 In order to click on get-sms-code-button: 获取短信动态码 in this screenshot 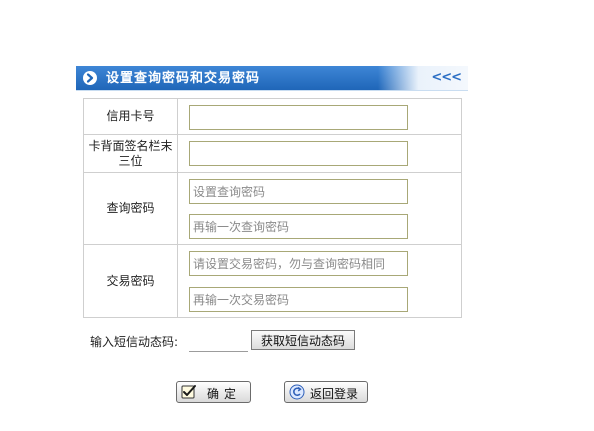, I will do `click(303, 340)`.